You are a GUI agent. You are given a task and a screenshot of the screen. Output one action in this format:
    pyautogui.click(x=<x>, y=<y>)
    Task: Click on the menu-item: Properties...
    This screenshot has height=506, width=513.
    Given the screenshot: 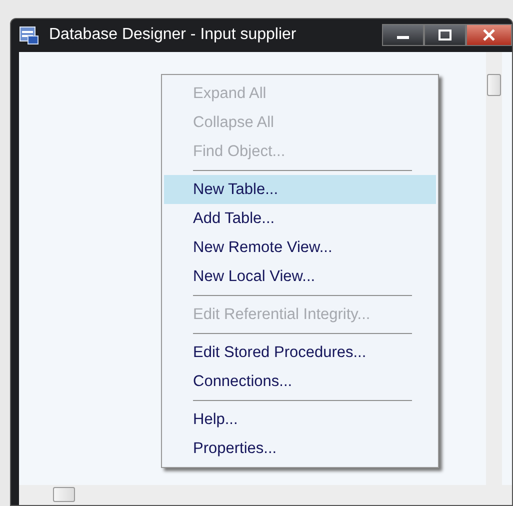 What is the action you would take?
    pyautogui.click(x=300, y=448)
    